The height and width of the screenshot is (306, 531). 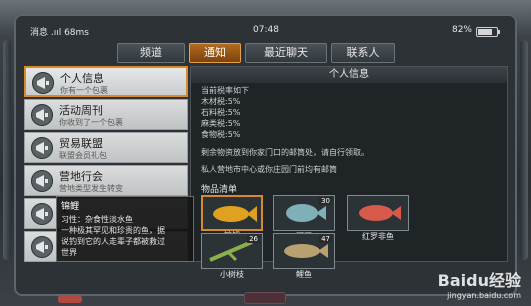 What do you see at coordinates (285, 152) in the screenshot?
I see `message-line: 剩余物资放到你家门口的邮筒处，请自行领取。` at bounding box center [285, 152].